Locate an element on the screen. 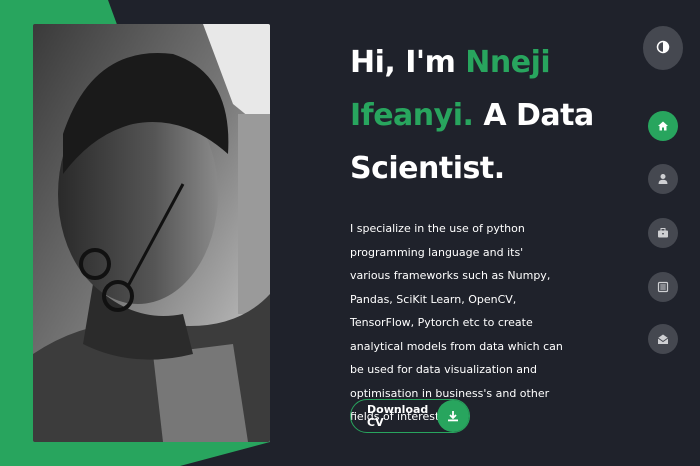  hero-title: Hi, I'm Nneji Ifeanyi. A Data Scientist. is located at coordinates (485, 115).